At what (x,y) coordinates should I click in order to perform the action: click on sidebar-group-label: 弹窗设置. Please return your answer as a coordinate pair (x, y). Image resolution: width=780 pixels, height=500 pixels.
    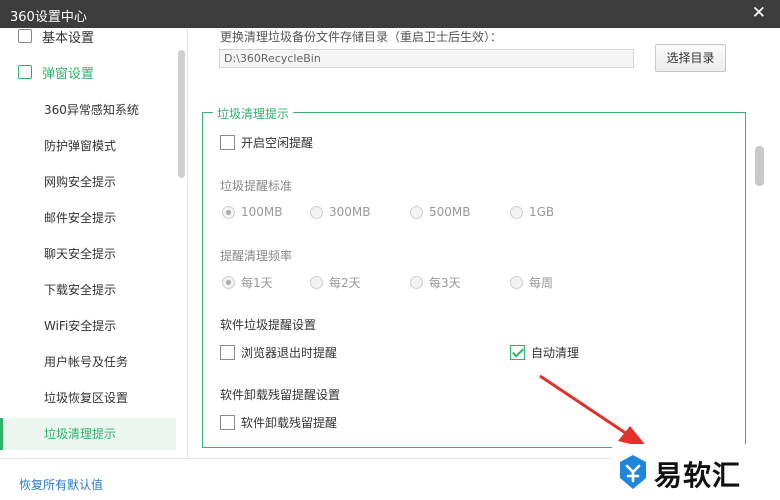
    Looking at the image, I should click on (68, 74).